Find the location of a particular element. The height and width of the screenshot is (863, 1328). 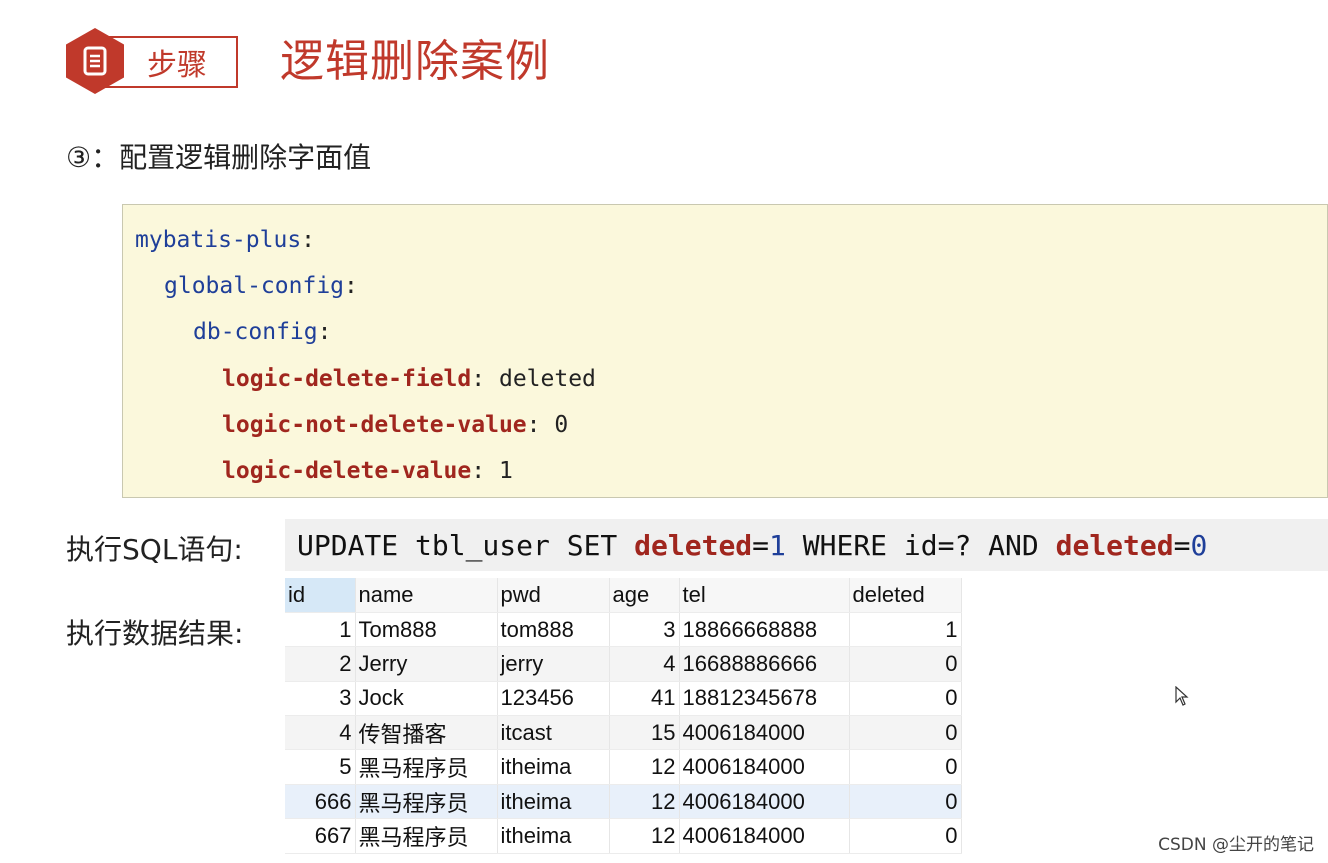

table-row: 666 黑马程序员 itheima 12 4006184000 0 is located at coordinates (623, 802).